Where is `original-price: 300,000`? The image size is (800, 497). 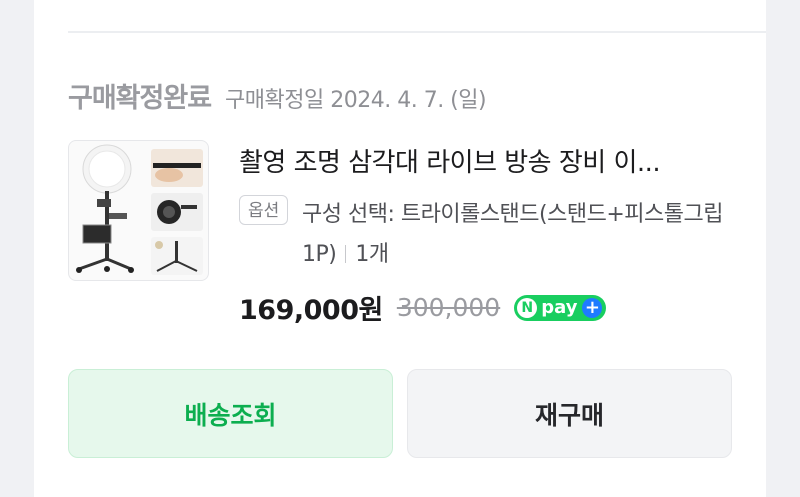 original-price: 300,000 is located at coordinates (448, 307).